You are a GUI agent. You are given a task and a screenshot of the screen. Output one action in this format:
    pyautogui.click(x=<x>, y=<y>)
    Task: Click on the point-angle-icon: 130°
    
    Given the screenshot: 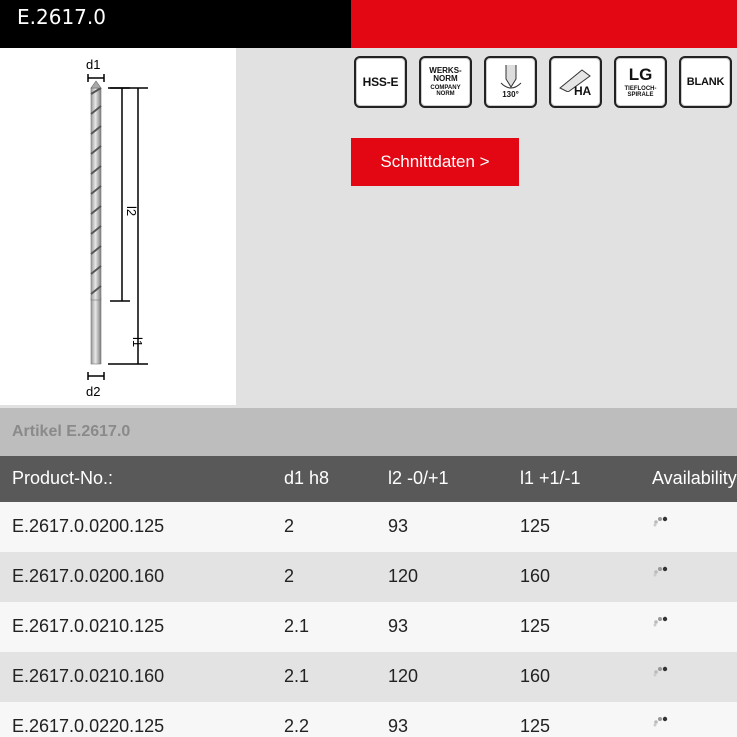 What is the action you would take?
    pyautogui.click(x=510, y=82)
    